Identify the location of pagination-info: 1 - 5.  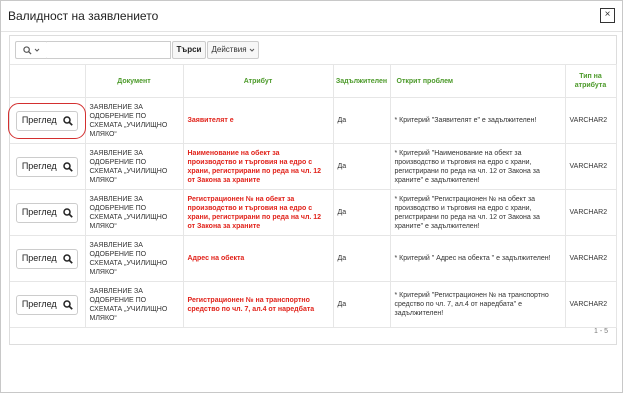
(600, 331).